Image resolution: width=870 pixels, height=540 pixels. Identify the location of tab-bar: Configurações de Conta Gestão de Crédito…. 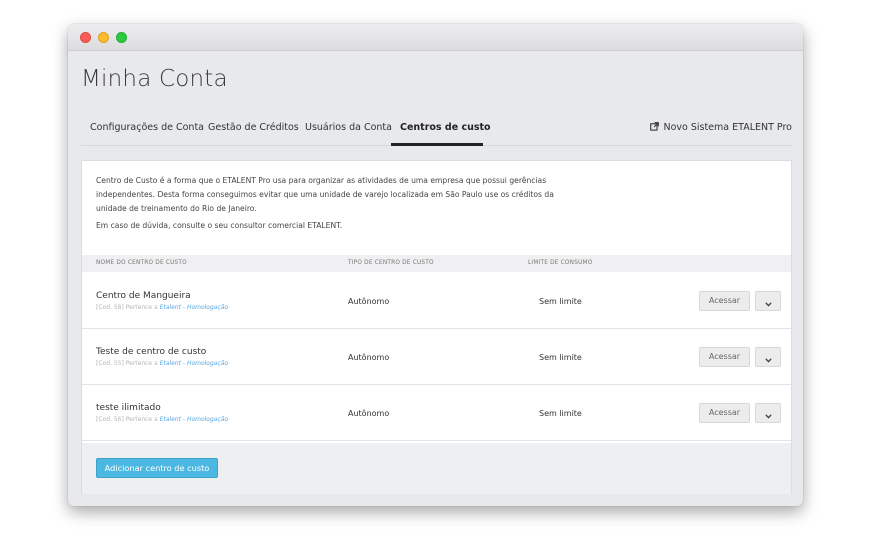
(436, 131).